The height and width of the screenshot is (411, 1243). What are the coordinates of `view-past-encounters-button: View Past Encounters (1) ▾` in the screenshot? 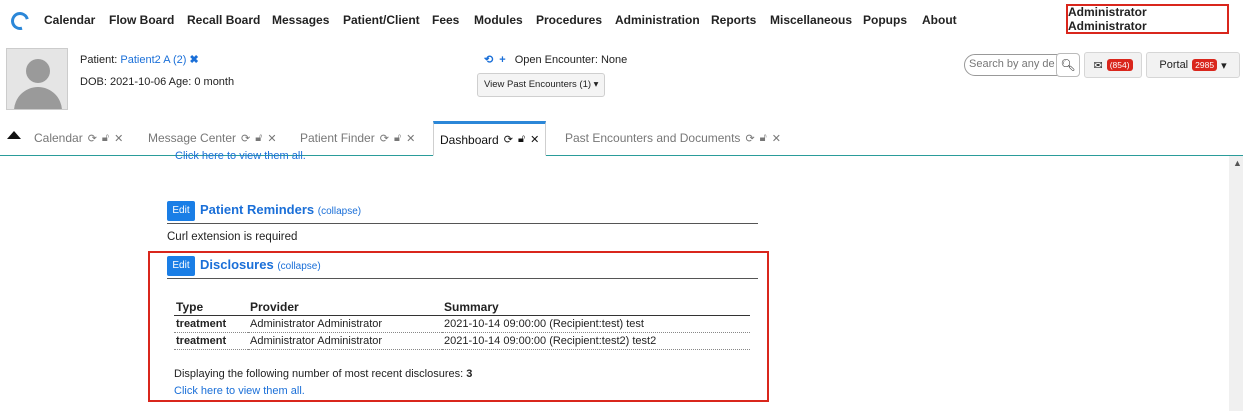 It's located at (541, 85).